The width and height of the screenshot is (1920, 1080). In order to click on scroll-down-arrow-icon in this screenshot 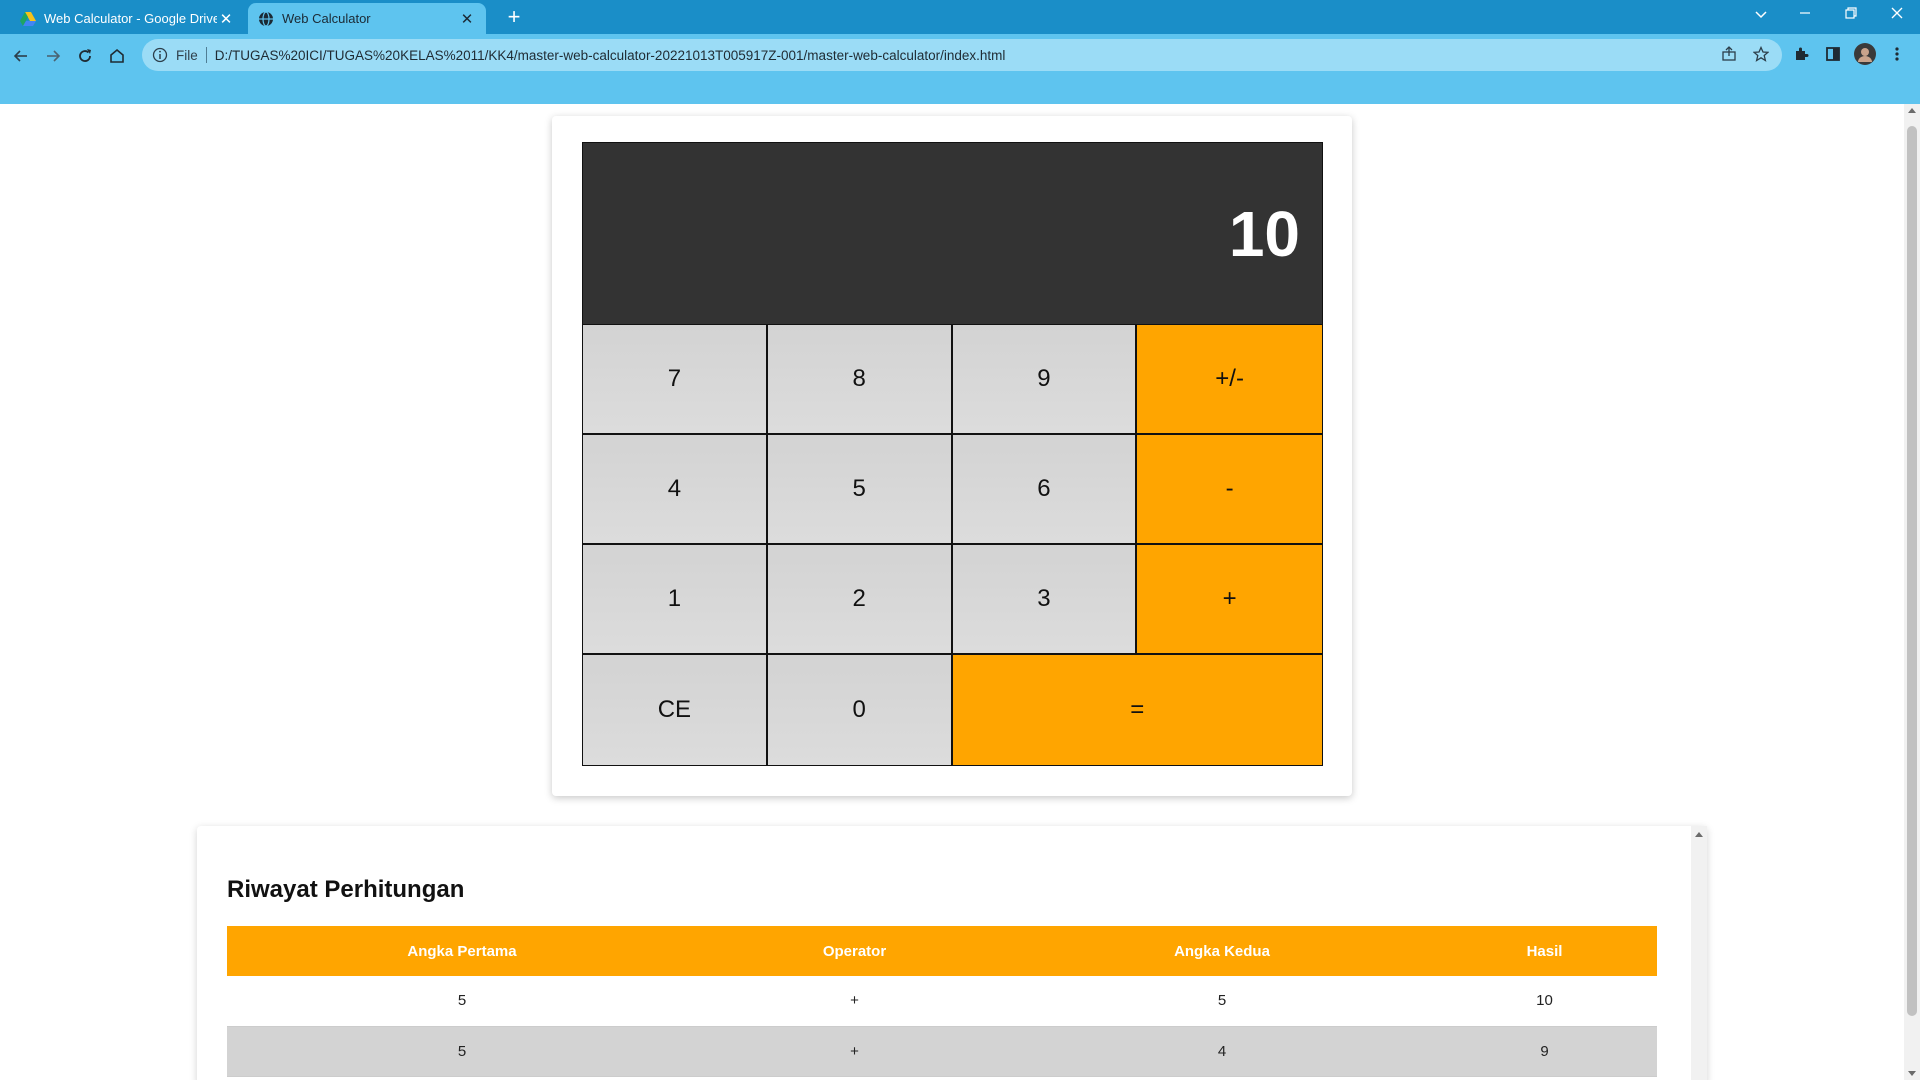, I will do `click(1912, 1073)`.